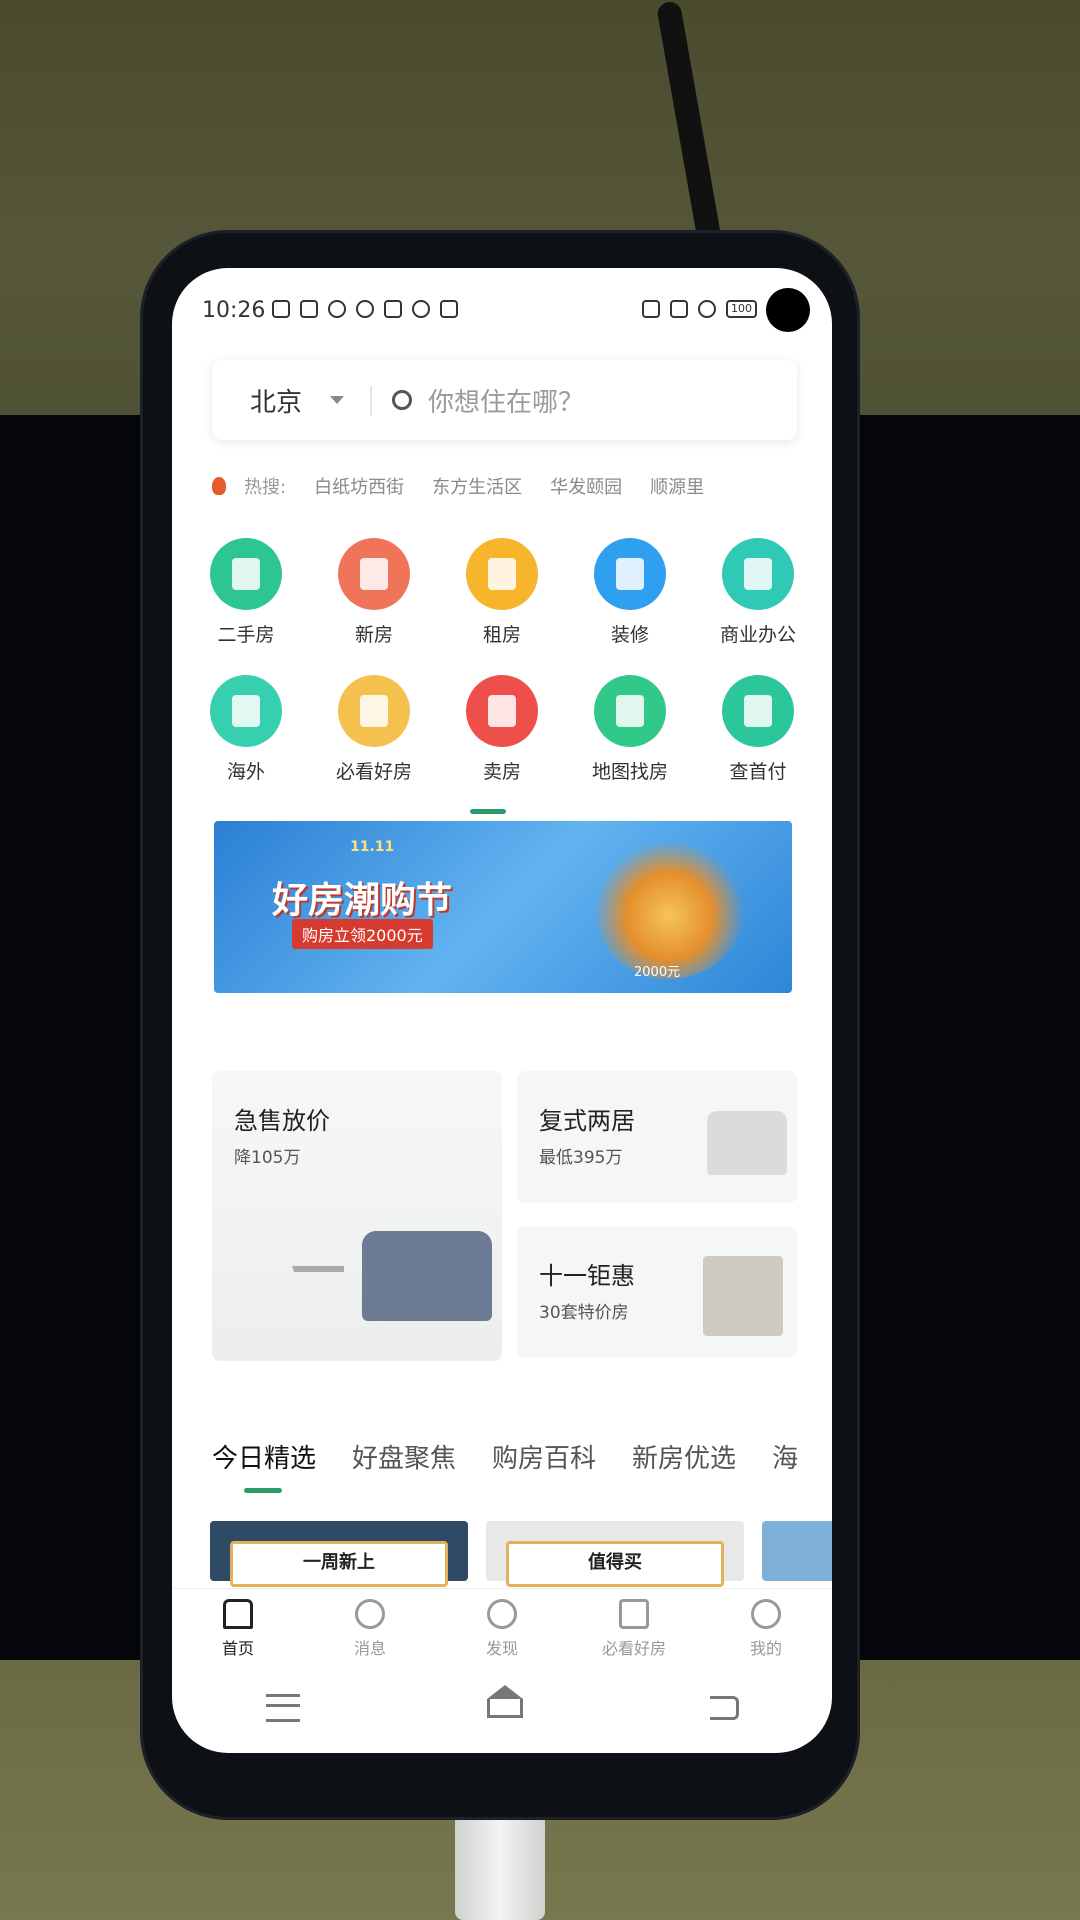 This screenshot has height=1920, width=1080. Describe the element at coordinates (234, 310) in the screenshot. I see `status-time: 10:26` at that location.